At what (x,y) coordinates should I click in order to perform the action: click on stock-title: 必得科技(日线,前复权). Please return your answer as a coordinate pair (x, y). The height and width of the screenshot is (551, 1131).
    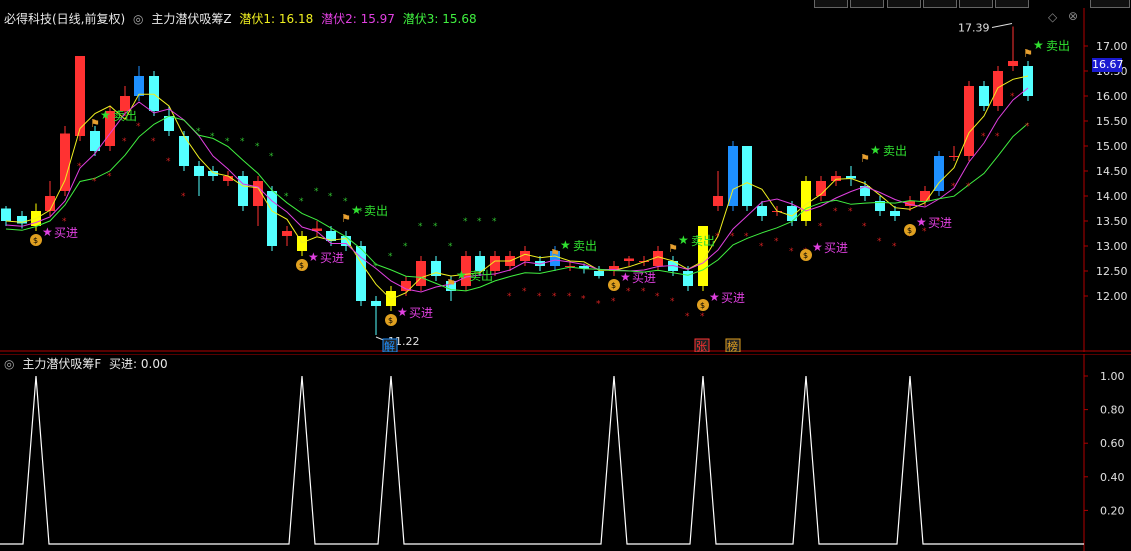
    Looking at the image, I should click on (64, 19).